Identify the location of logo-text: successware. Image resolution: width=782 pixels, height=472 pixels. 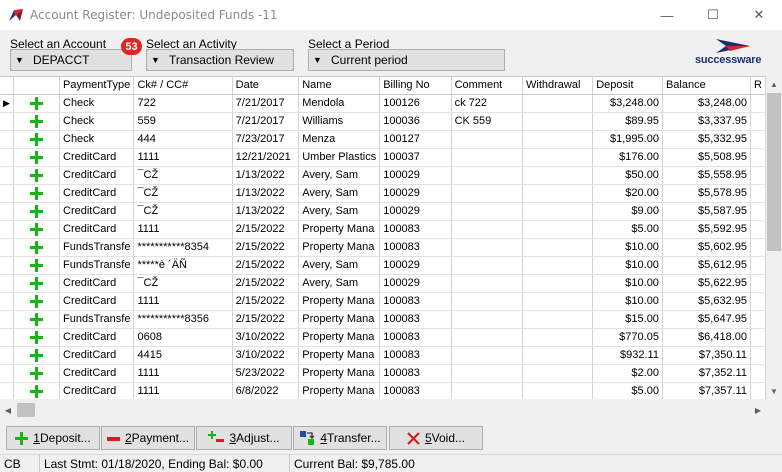
(728, 60).